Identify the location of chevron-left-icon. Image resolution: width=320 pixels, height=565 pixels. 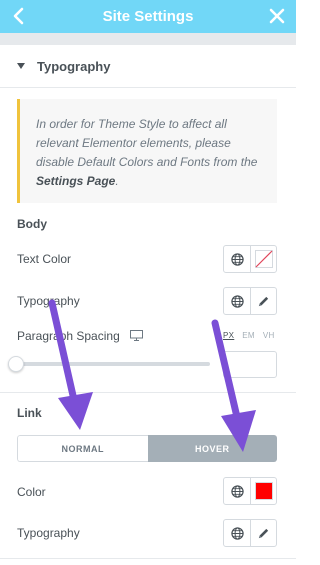
(19, 16).